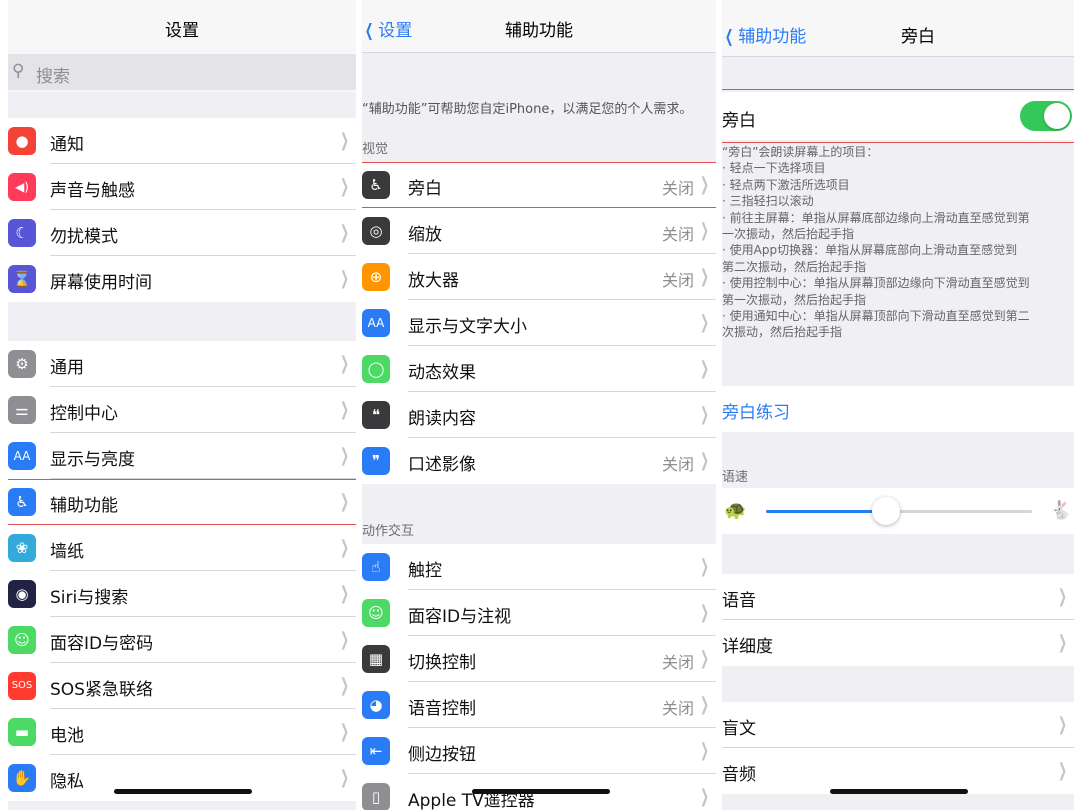 This screenshot has width=1080, height=810. What do you see at coordinates (89, 598) in the screenshot?
I see `row-label: Siri与搜索` at bounding box center [89, 598].